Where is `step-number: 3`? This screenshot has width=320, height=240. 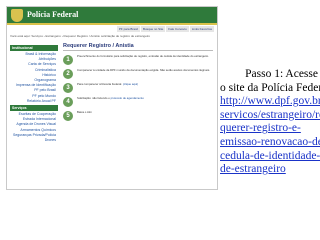 step-number: 3 is located at coordinates (68, 88).